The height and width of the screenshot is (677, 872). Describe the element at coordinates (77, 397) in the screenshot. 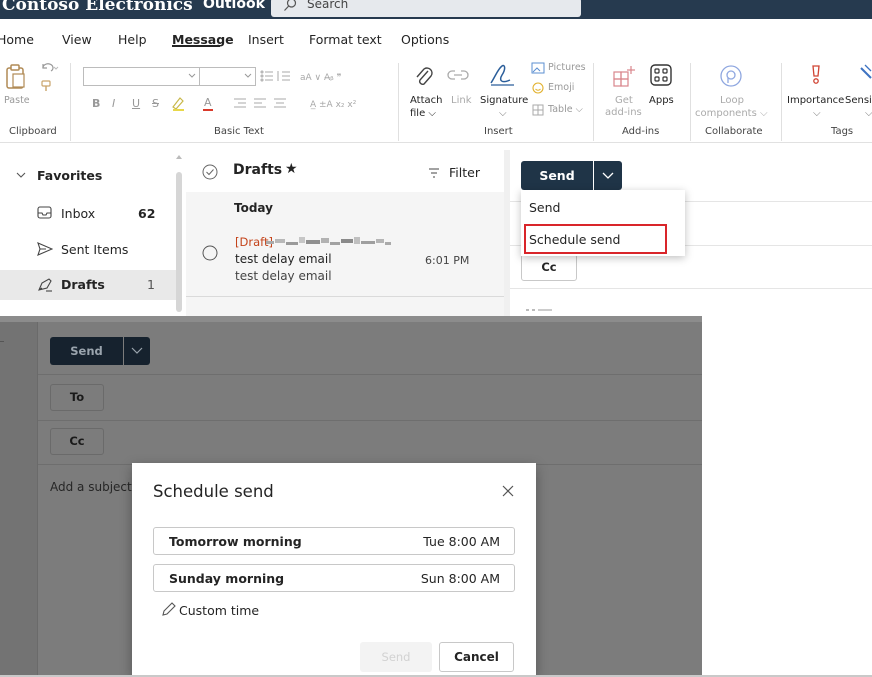

I see `dimmed-to-button: To` at that location.